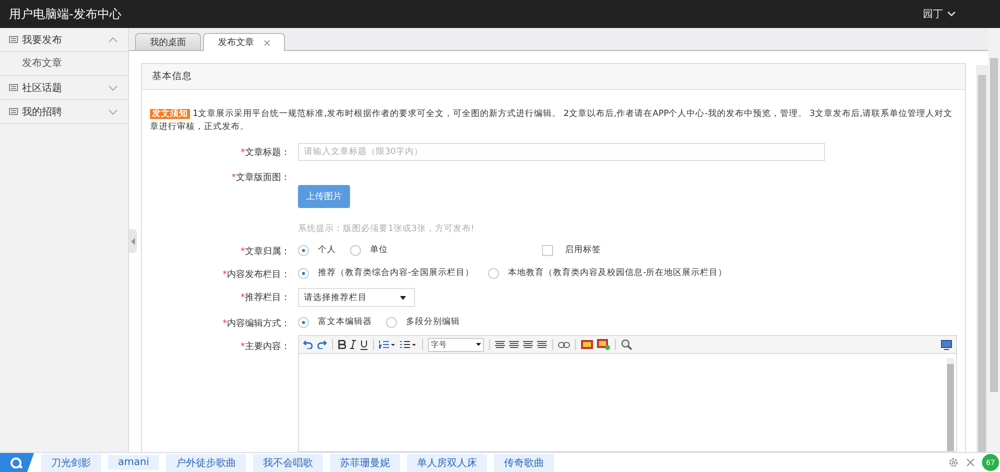  I want to click on underline-icon, so click(364, 345).